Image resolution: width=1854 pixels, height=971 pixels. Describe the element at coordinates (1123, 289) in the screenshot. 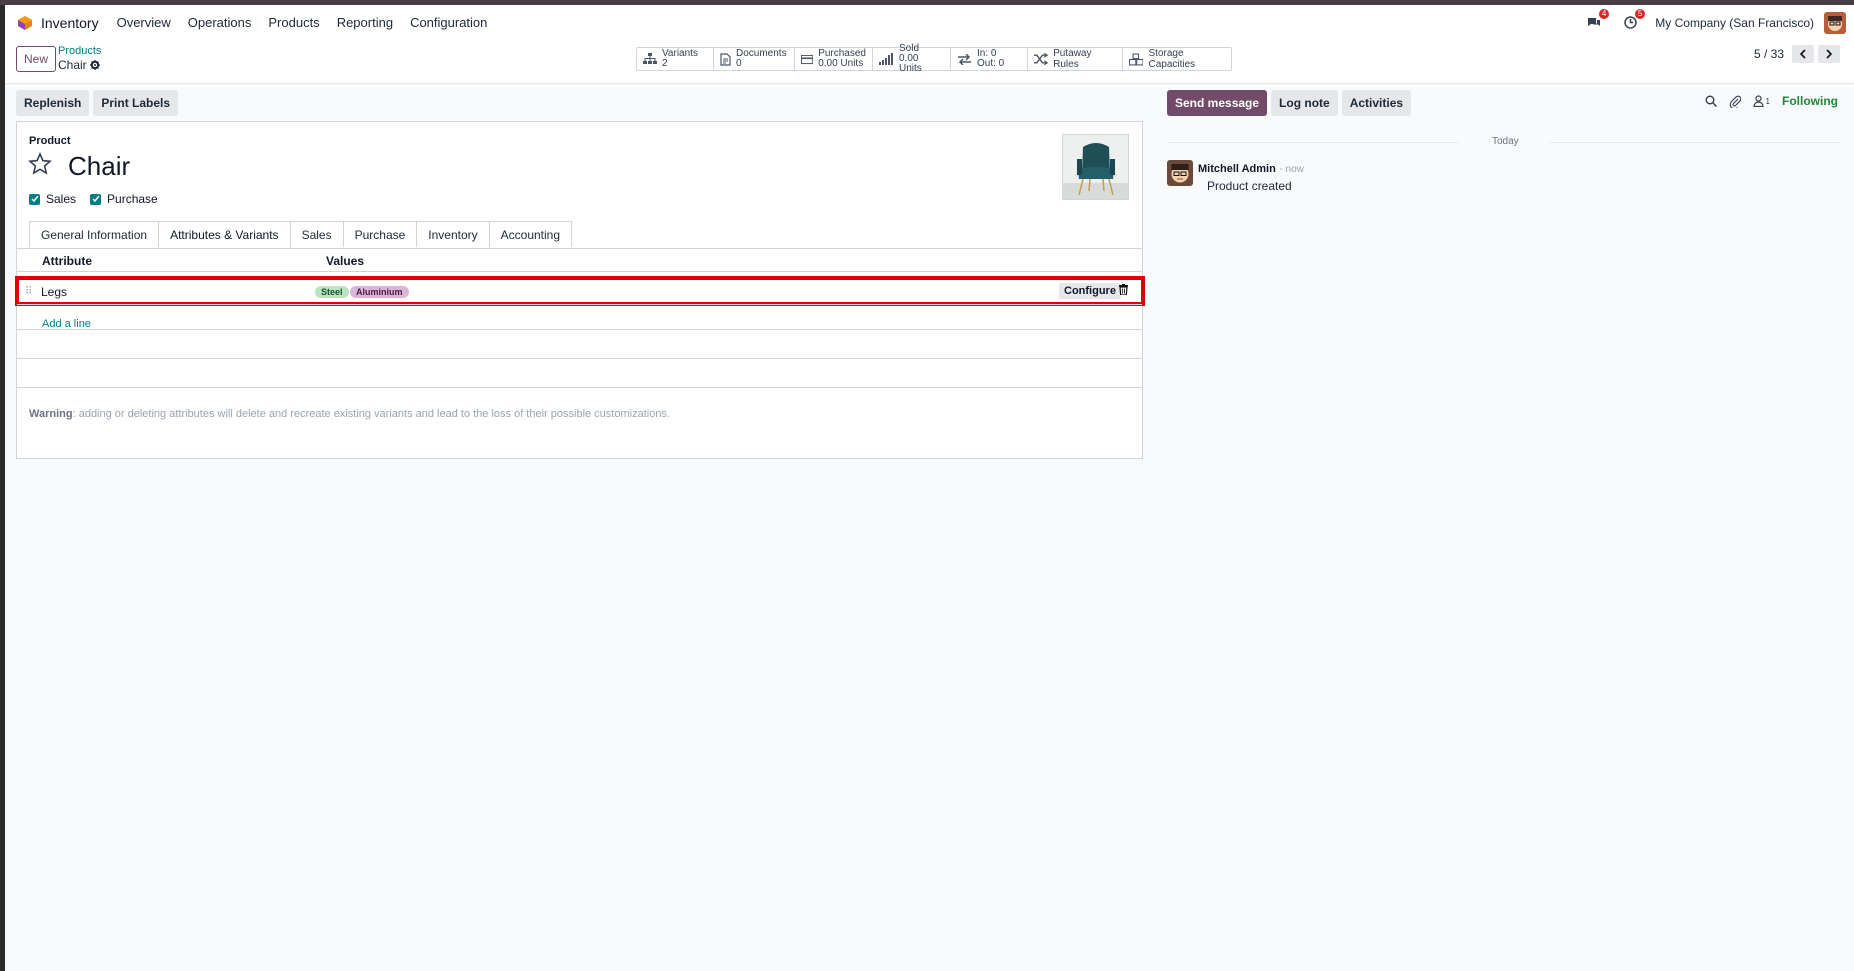

I see `trash-icon` at that location.